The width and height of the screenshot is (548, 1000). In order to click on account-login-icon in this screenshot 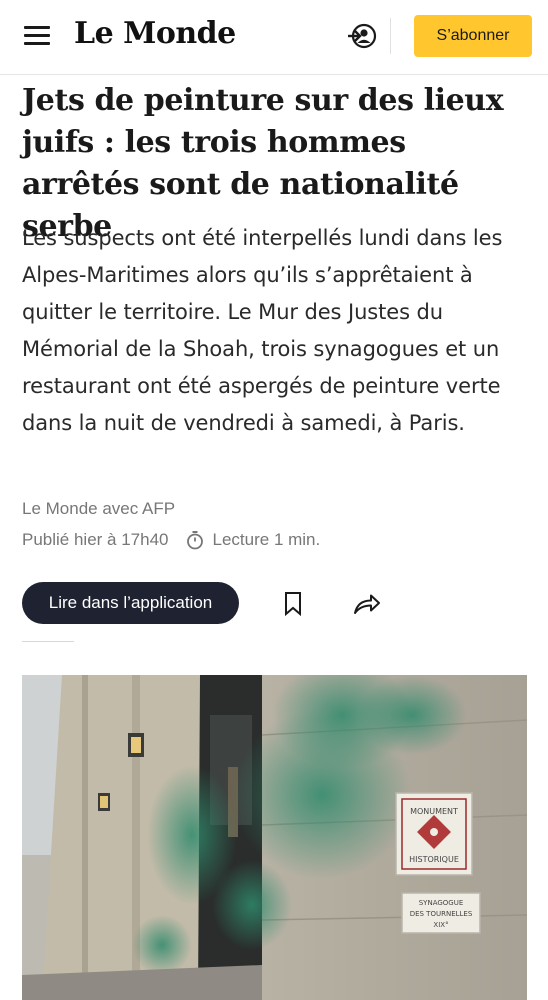, I will do `click(362, 36)`.